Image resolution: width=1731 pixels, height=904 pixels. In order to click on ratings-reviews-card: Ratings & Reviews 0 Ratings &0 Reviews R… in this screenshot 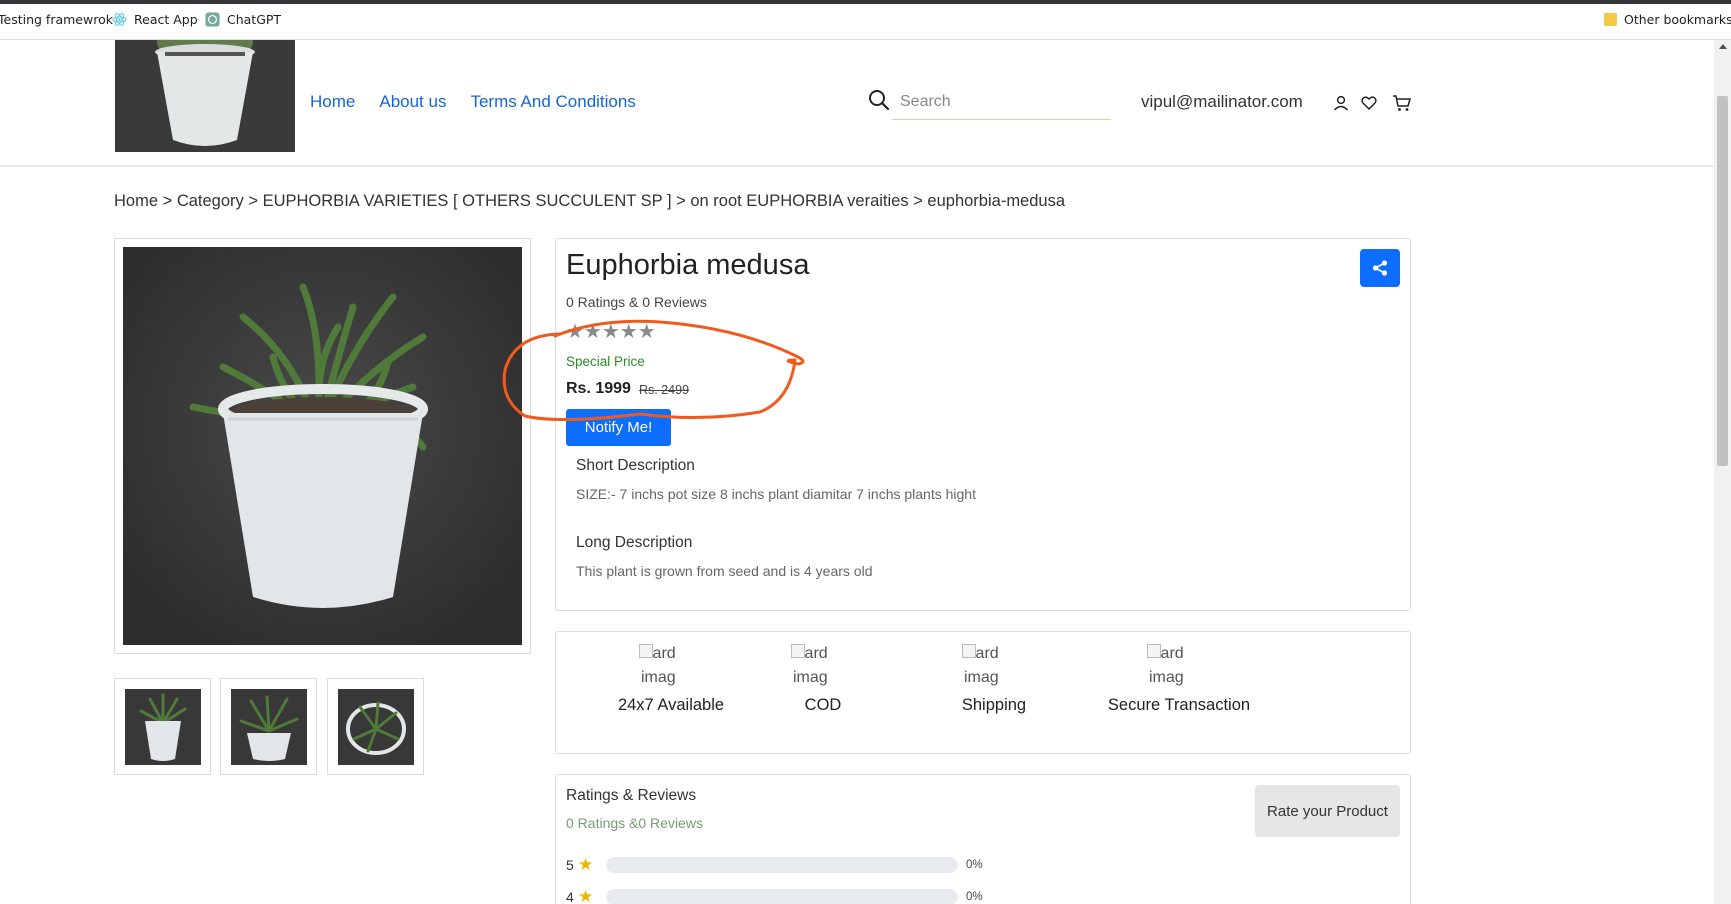, I will do `click(983, 839)`.